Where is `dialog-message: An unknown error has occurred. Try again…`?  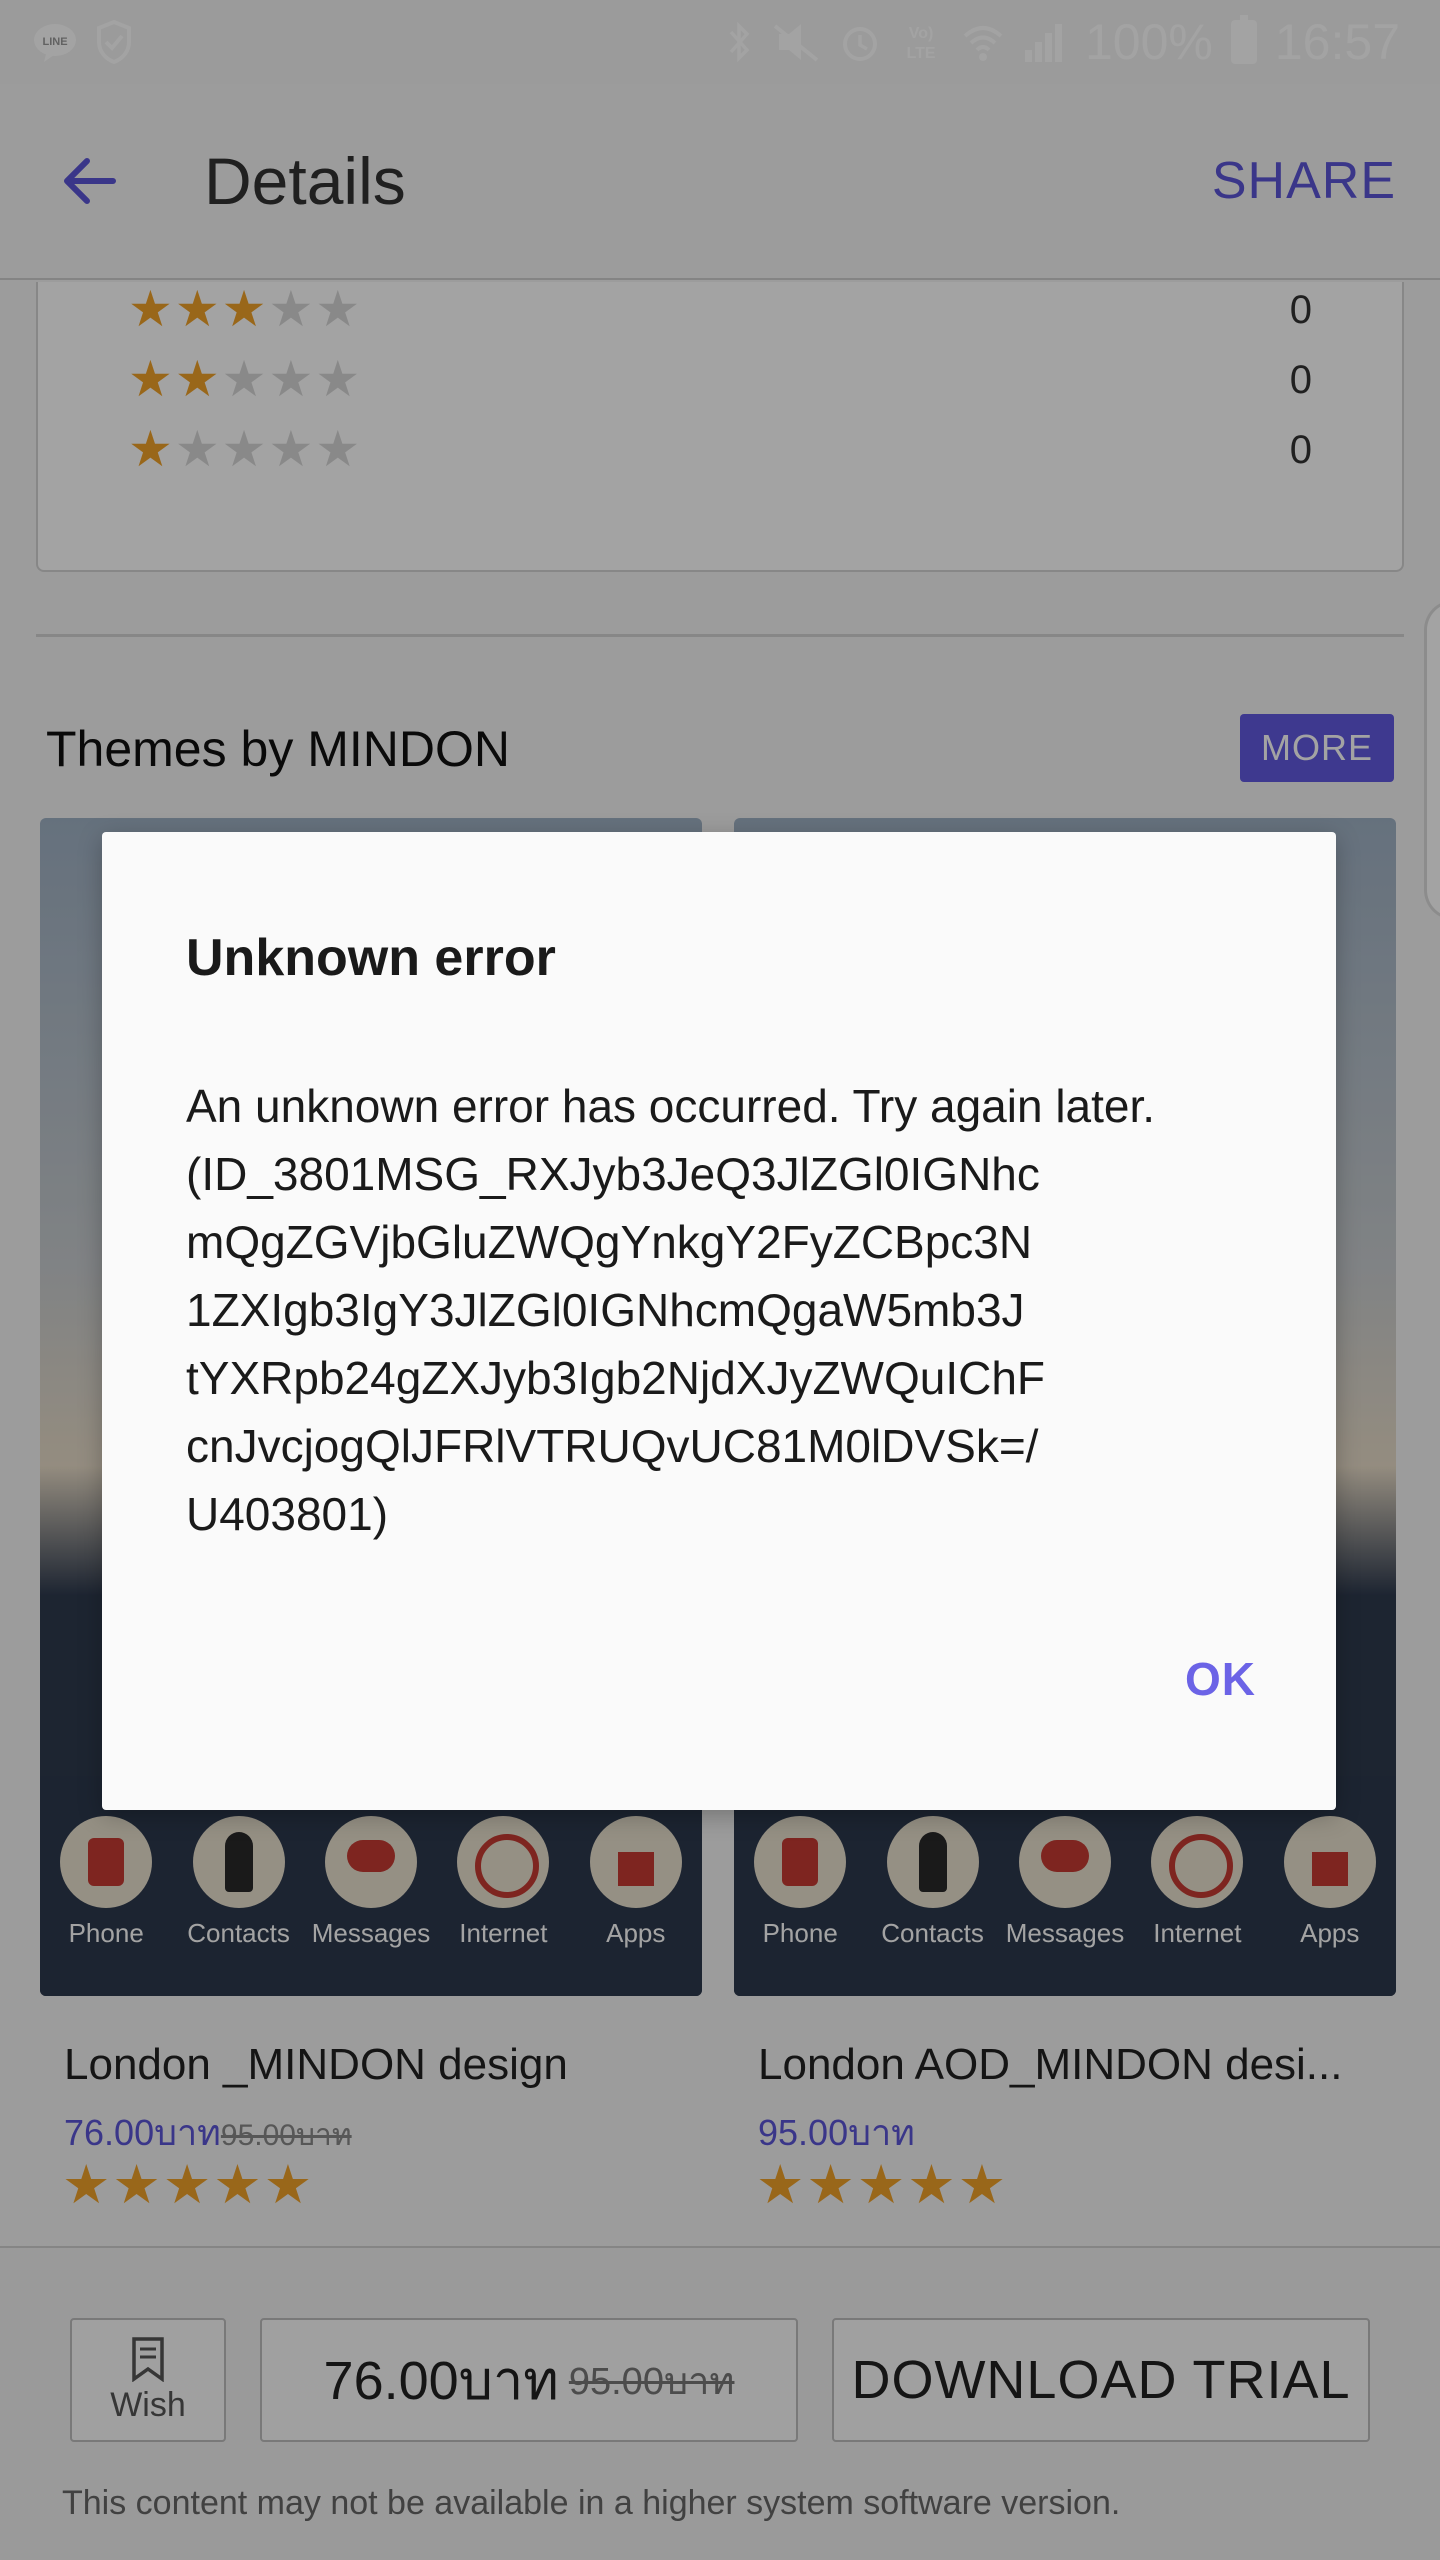 dialog-message: An unknown error has occurred. Try again… is located at coordinates (726, 1310).